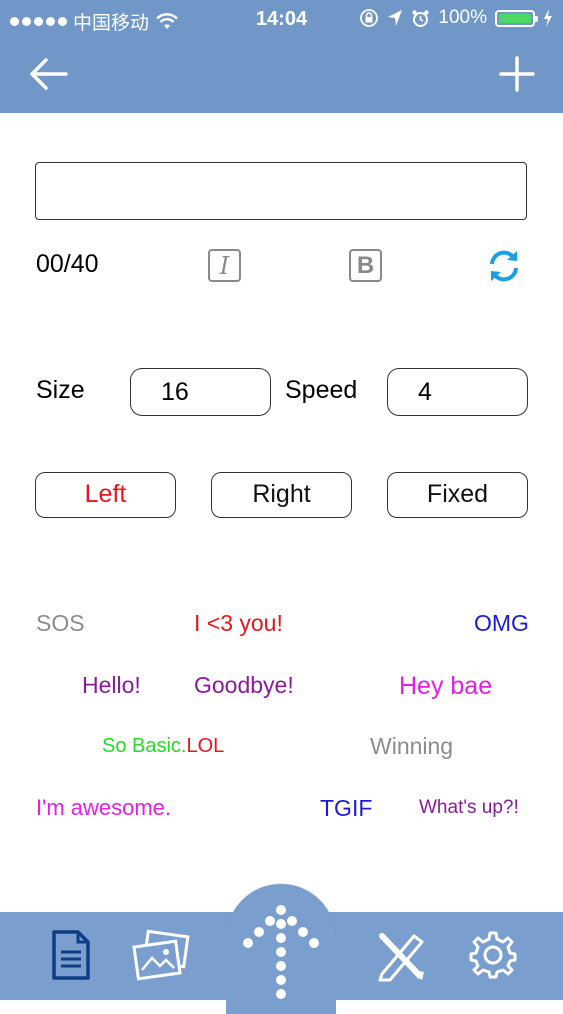 The height and width of the screenshot is (1014, 563). What do you see at coordinates (369, 18) in the screenshot?
I see `lock-rotation-icon` at bounding box center [369, 18].